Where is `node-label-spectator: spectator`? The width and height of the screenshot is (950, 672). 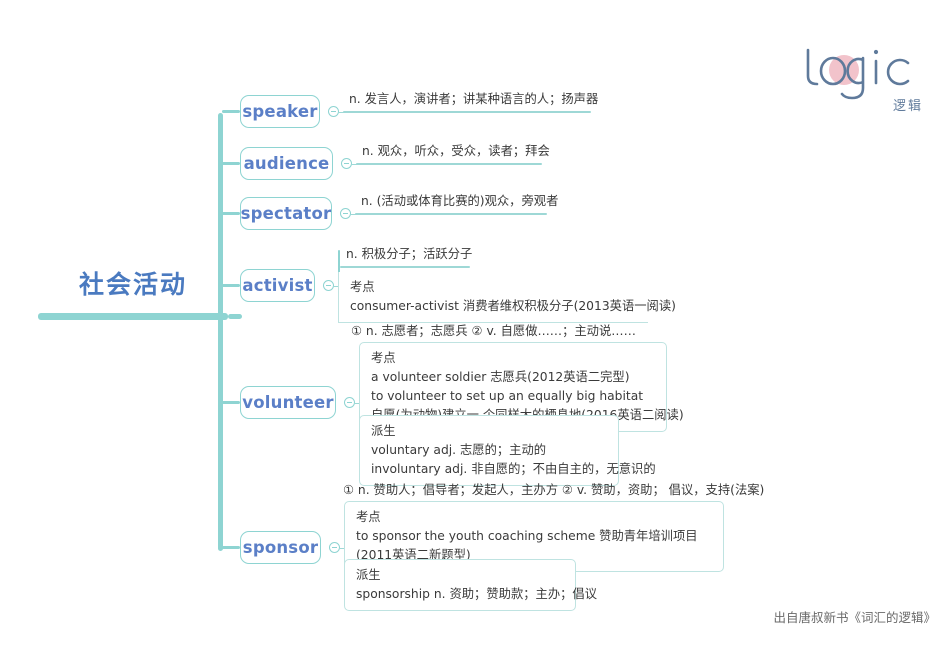
node-label-spectator: spectator is located at coordinates (286, 213).